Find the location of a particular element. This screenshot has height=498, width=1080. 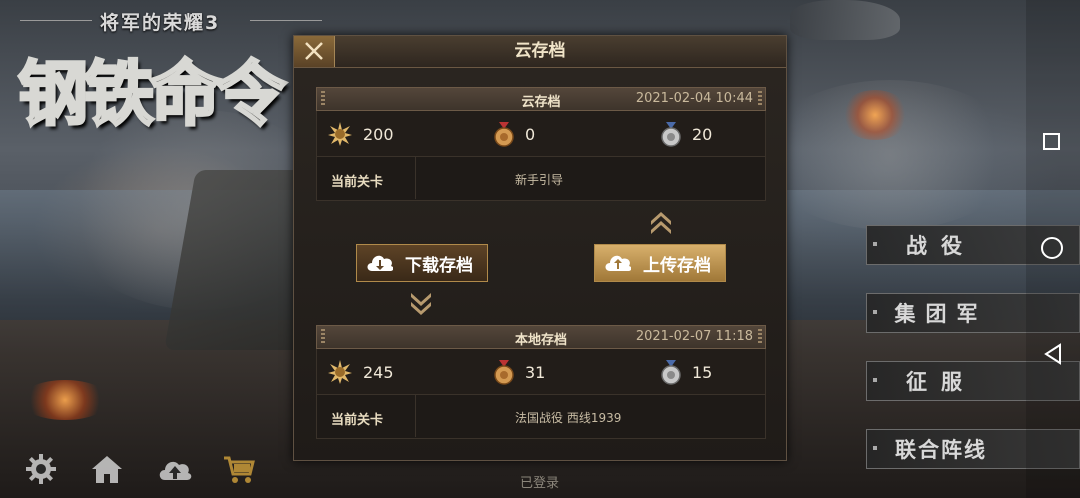

bronze-medal-stat: 0 is located at coordinates (514, 134).